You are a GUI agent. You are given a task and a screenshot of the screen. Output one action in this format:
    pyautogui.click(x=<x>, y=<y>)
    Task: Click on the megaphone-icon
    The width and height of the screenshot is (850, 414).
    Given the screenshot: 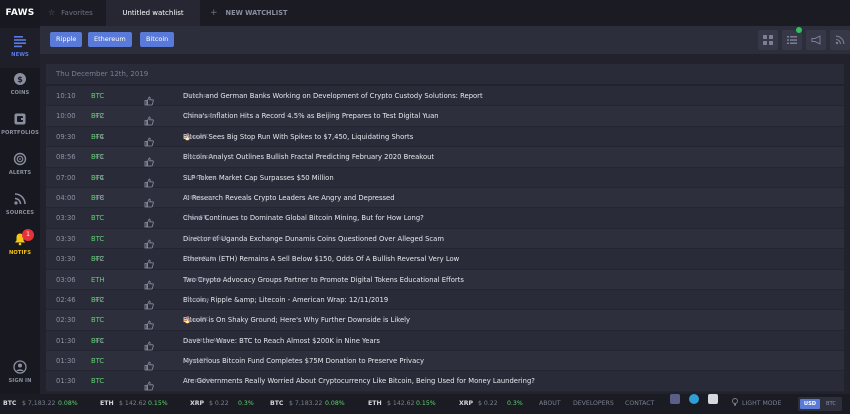 What is the action you would take?
    pyautogui.click(x=816, y=40)
    